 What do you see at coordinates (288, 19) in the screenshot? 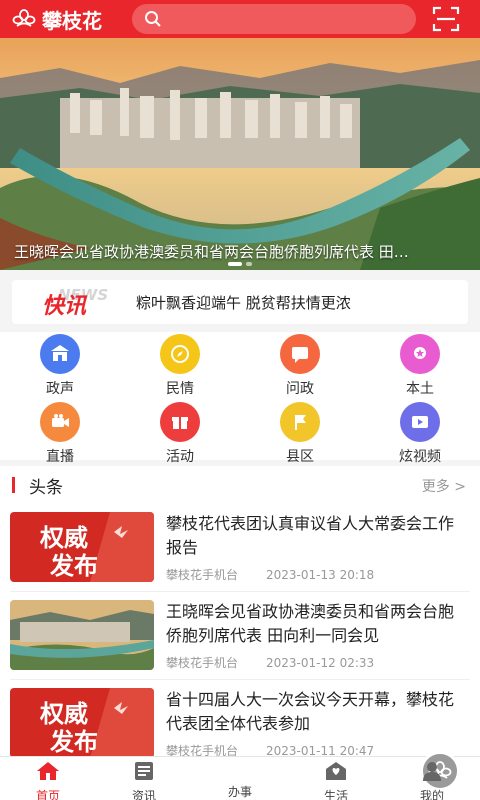
I see `search-input` at bounding box center [288, 19].